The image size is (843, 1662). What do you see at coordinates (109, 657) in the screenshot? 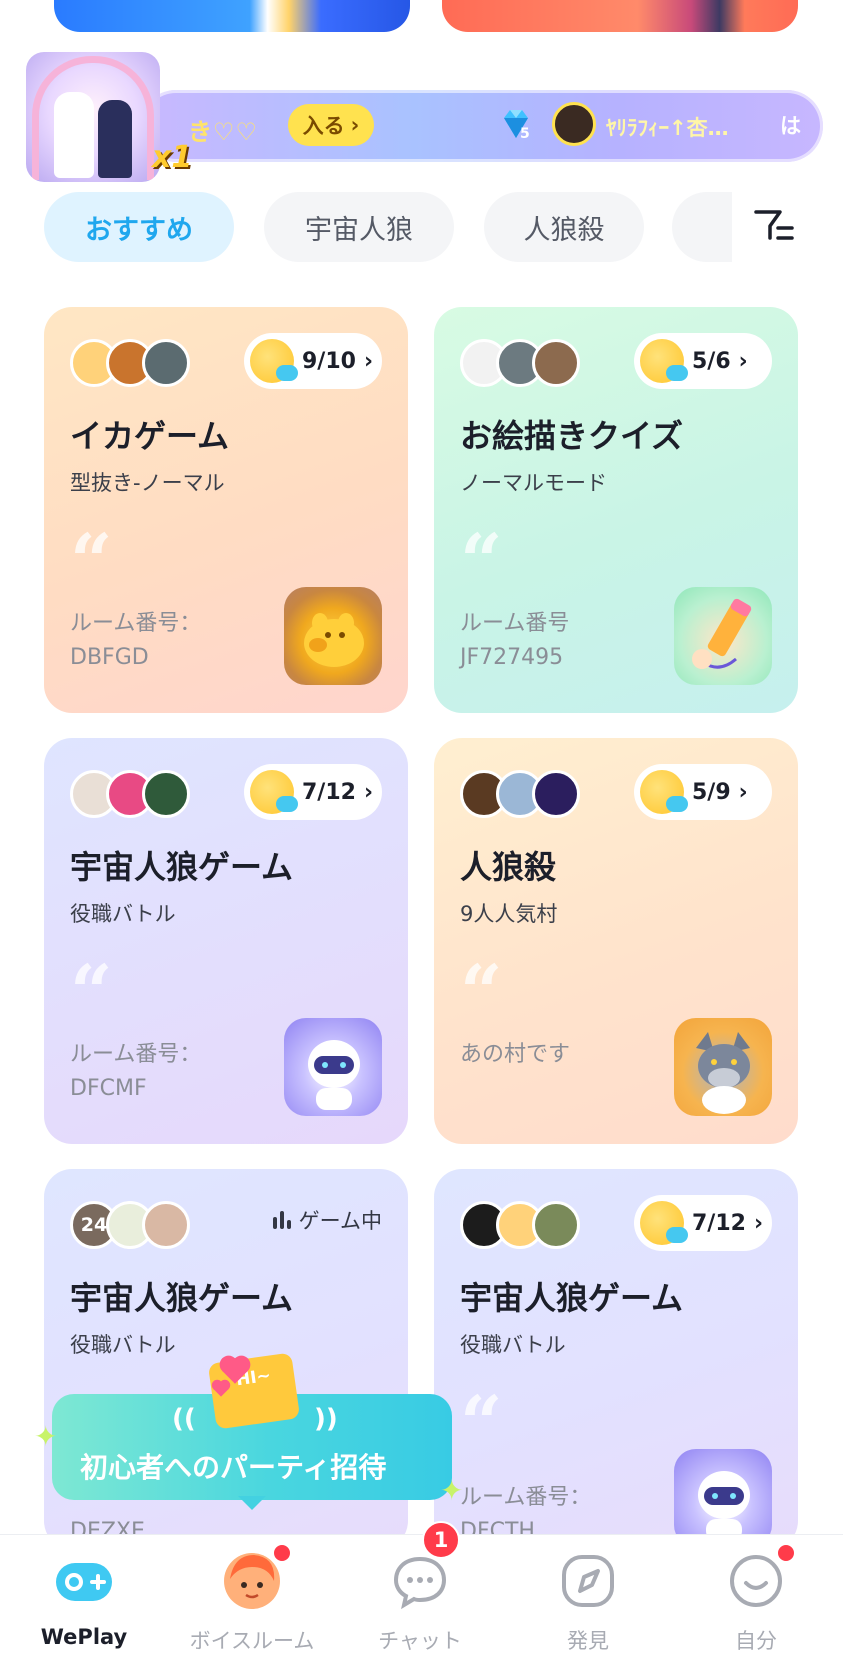
I see `room-number: DBFGD` at bounding box center [109, 657].